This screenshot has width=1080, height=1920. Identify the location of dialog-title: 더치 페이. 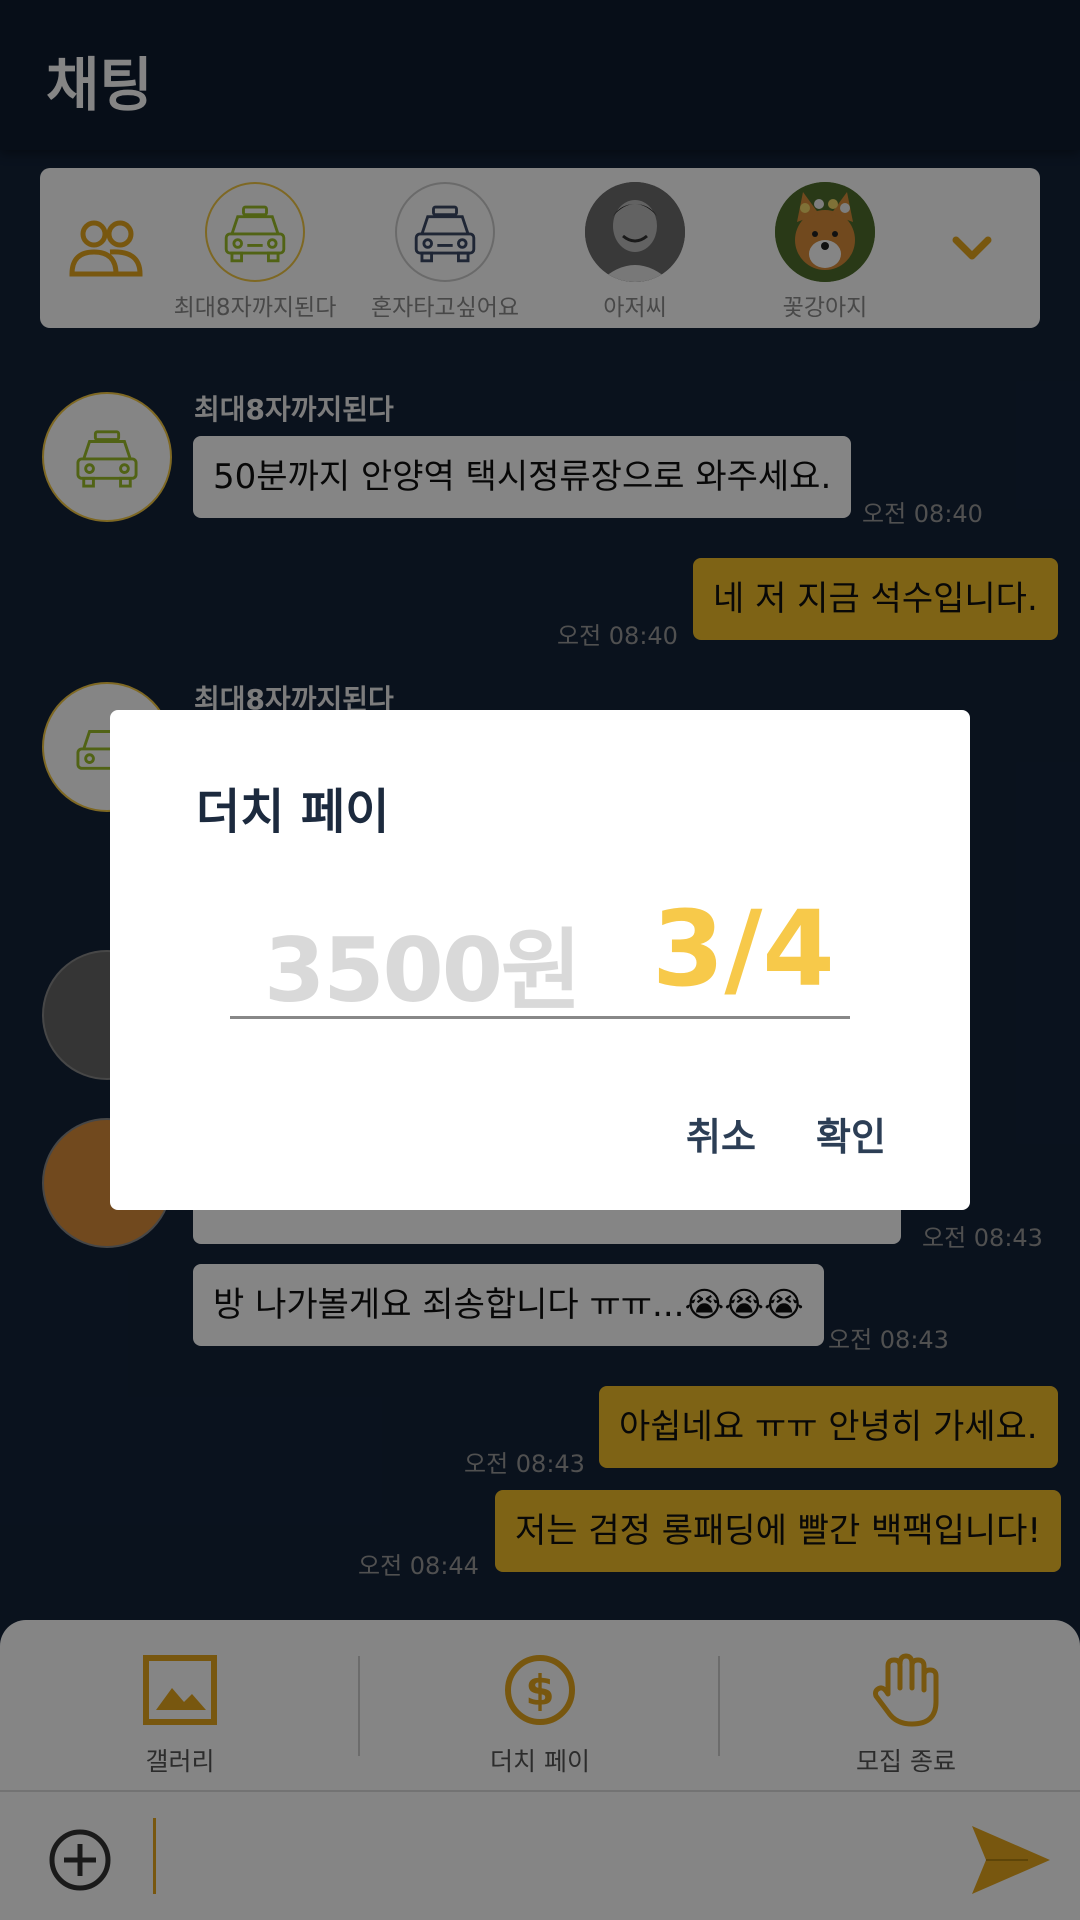
(293, 812).